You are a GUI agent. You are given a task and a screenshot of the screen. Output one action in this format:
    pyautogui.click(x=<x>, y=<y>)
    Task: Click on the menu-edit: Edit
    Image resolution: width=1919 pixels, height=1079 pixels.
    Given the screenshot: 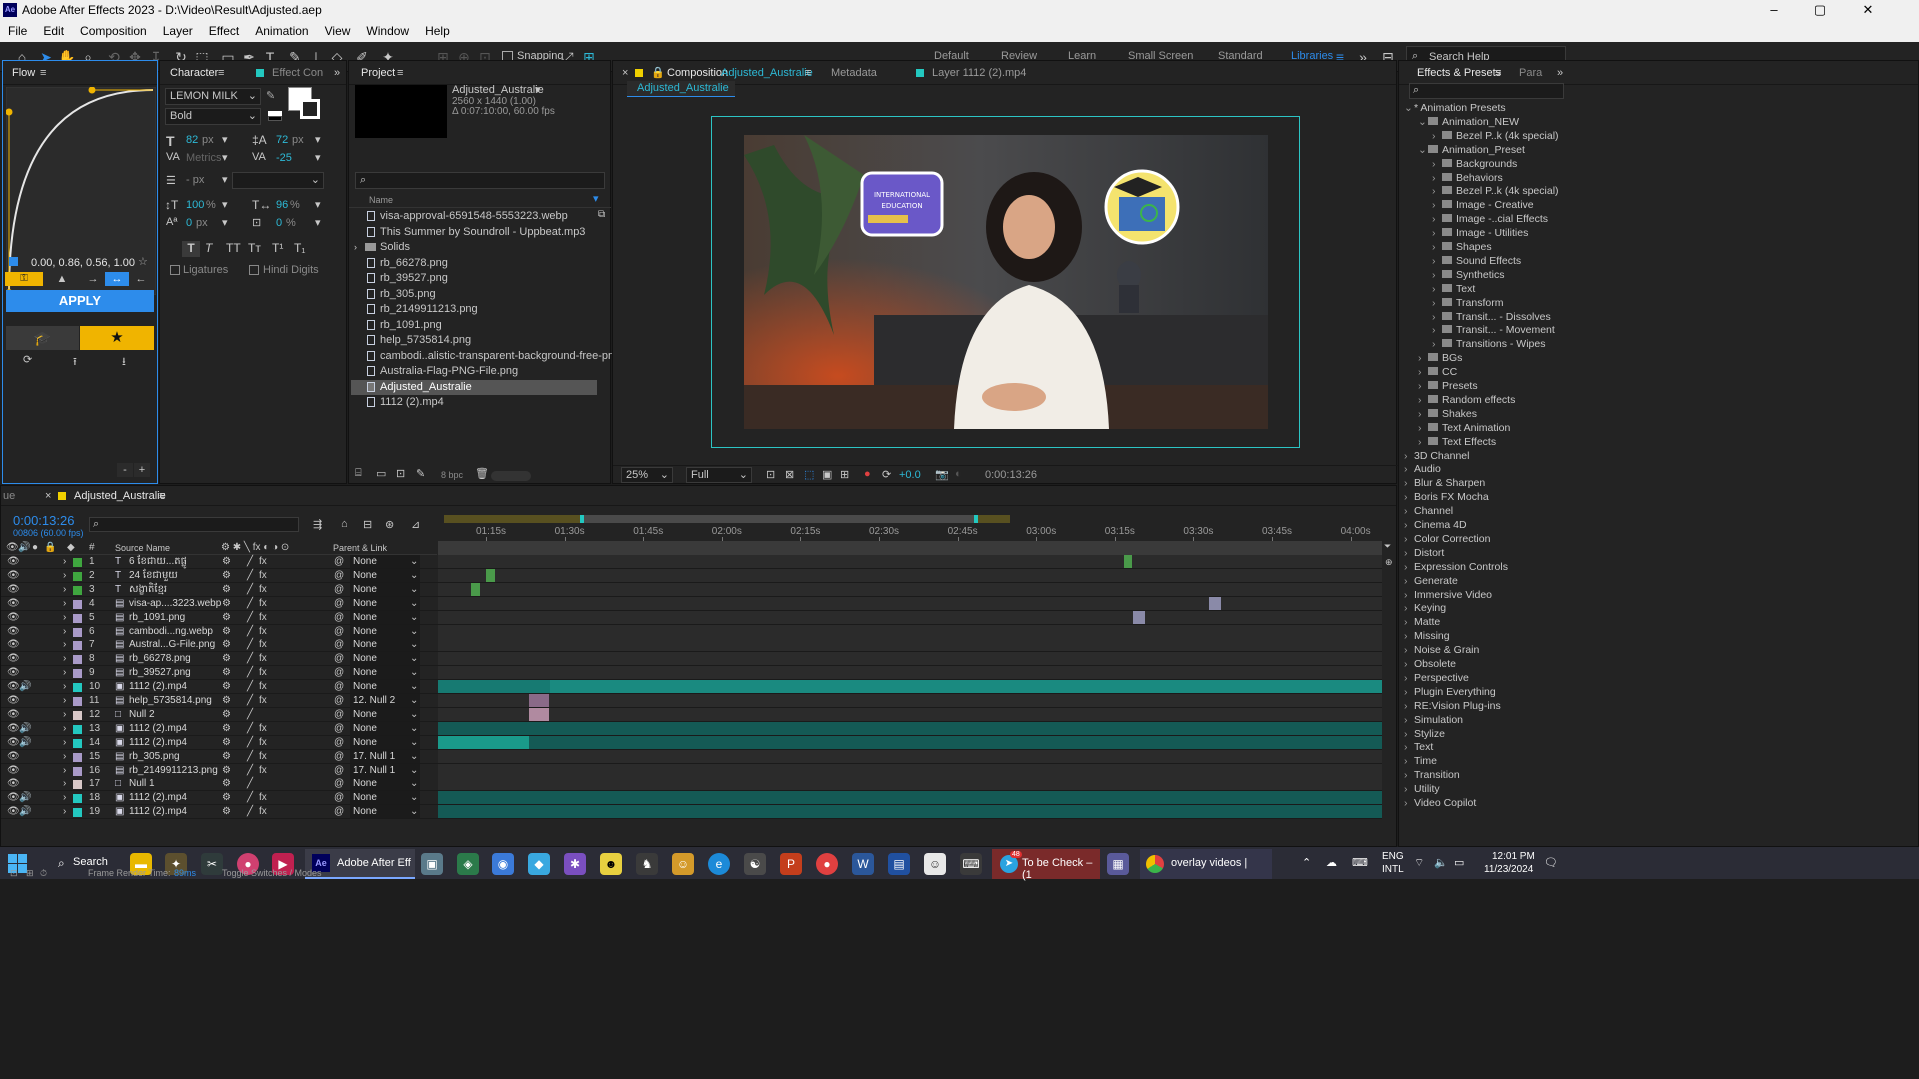 What is the action you would take?
    pyautogui.click(x=53, y=31)
    